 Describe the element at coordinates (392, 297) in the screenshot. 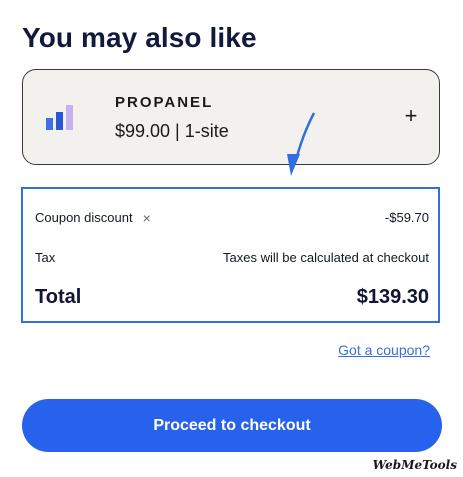

I see `total-value: $139.30` at that location.